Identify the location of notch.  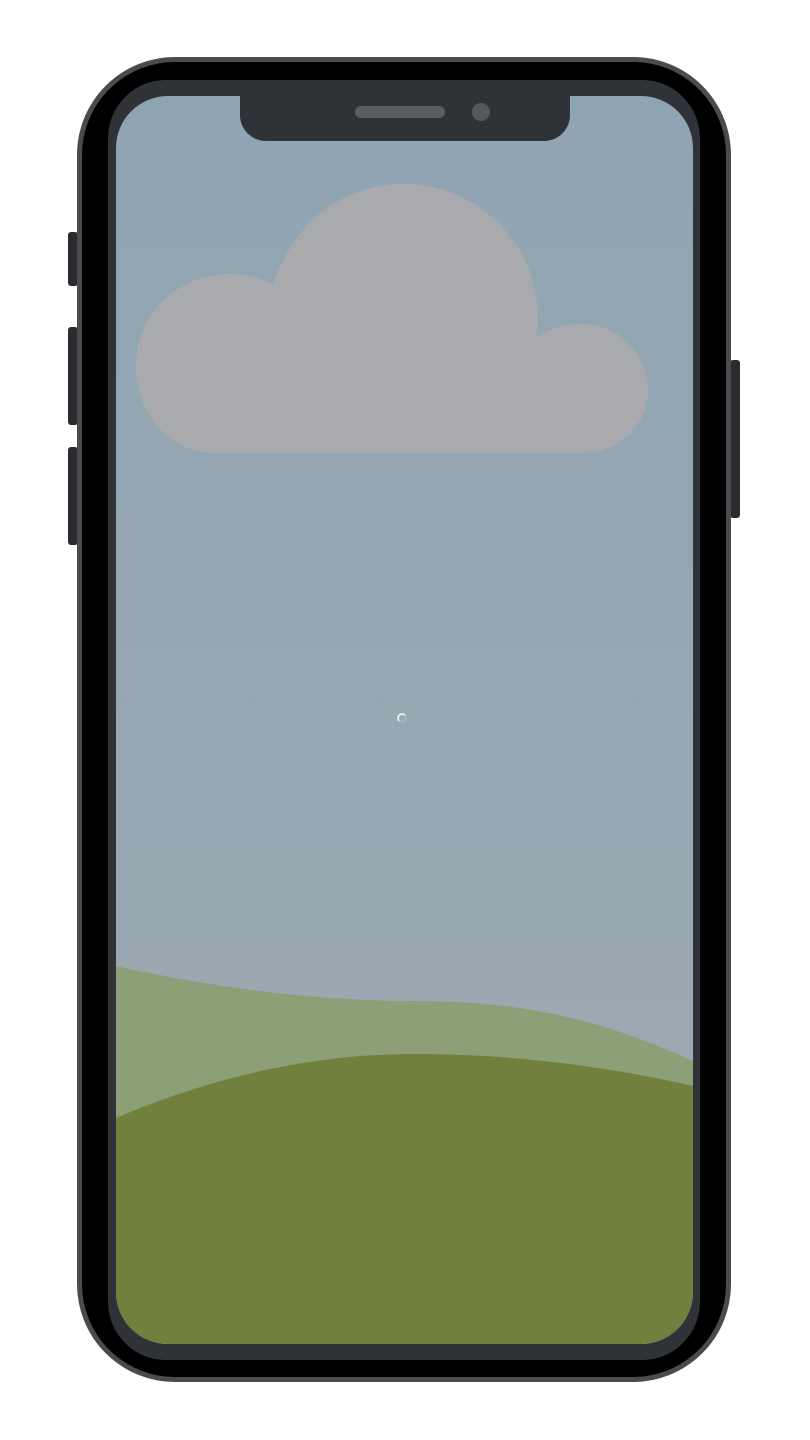
(405, 118).